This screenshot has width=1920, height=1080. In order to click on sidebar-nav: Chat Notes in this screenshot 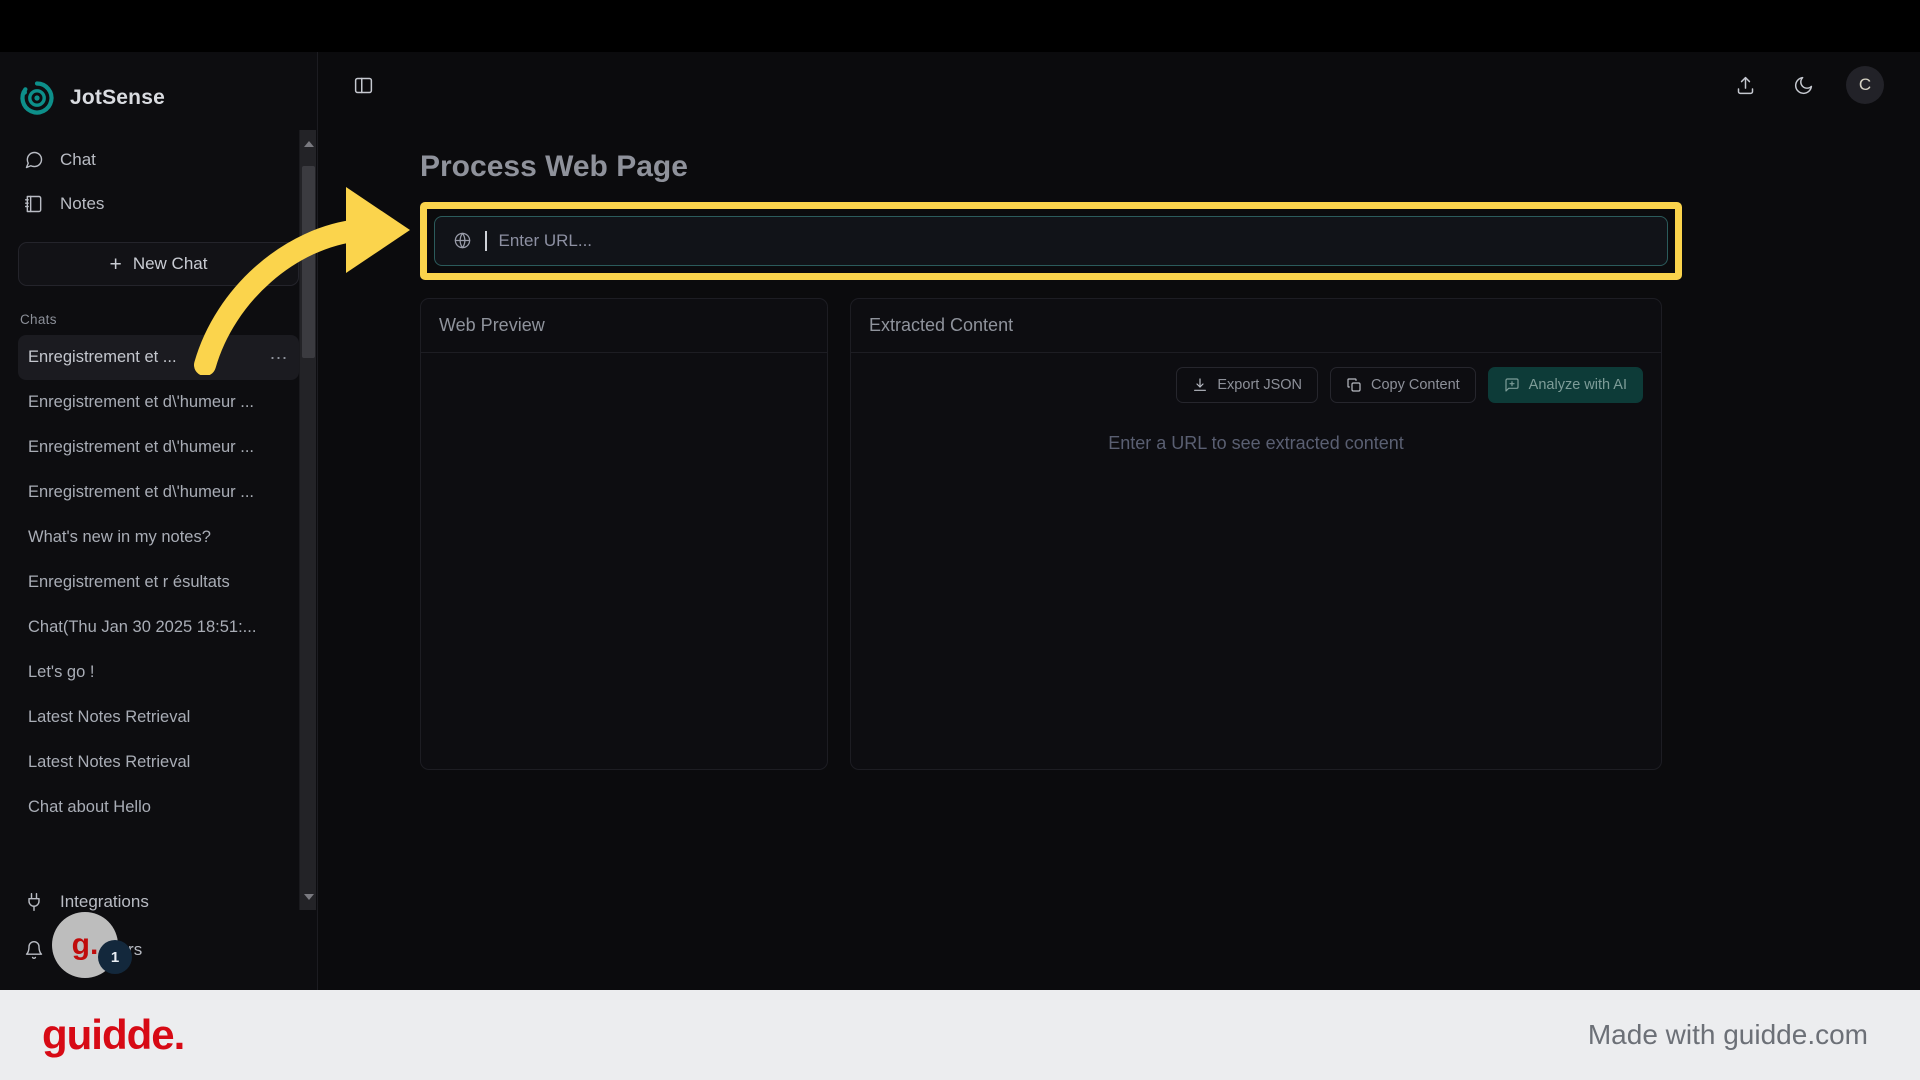, I will do `click(158, 175)`.